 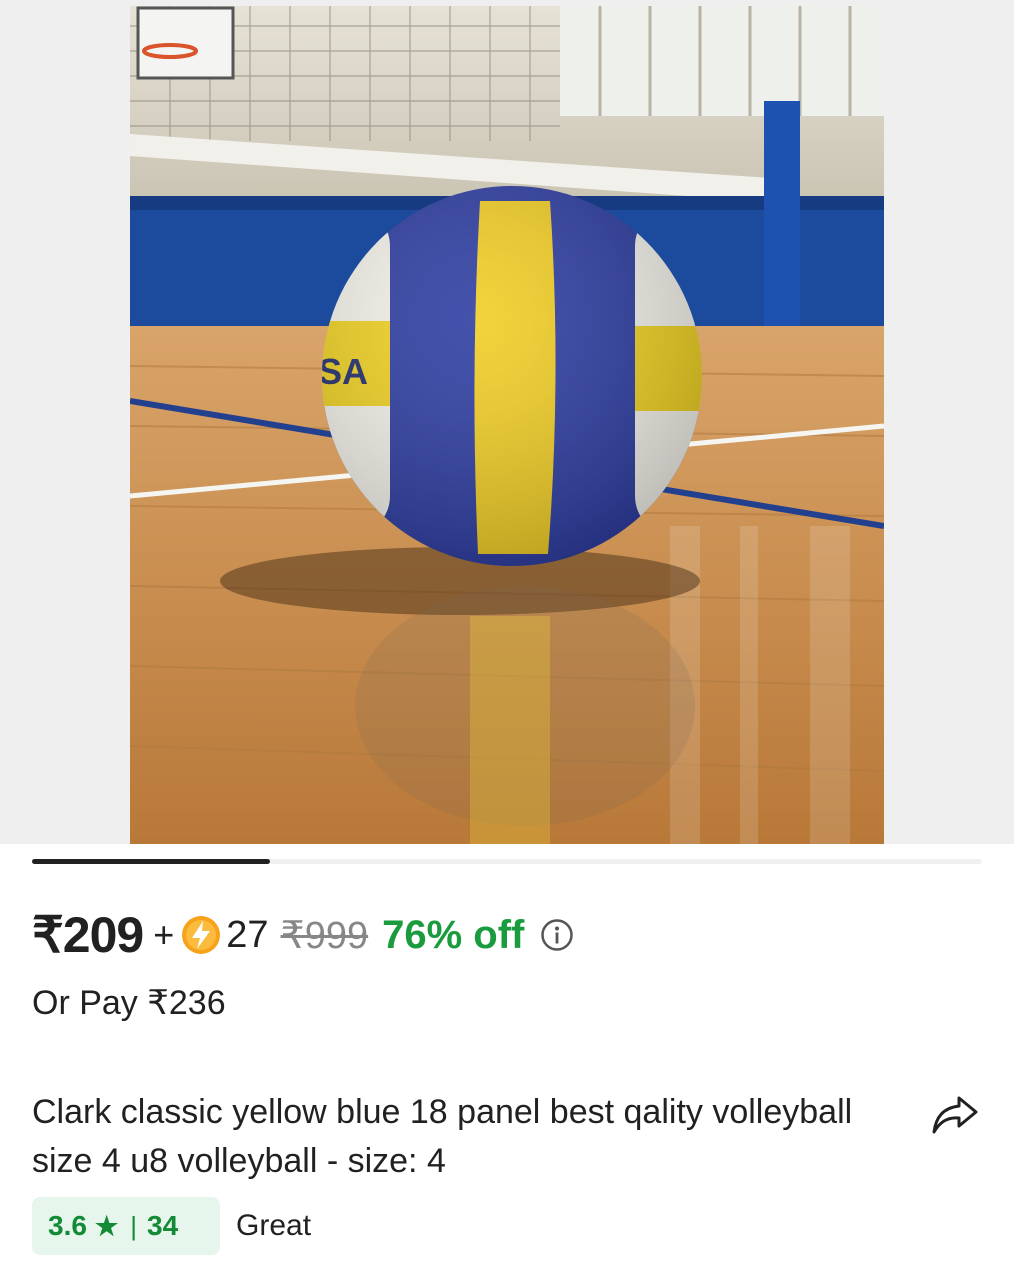 I want to click on rating-label: Great, so click(x=274, y=1225).